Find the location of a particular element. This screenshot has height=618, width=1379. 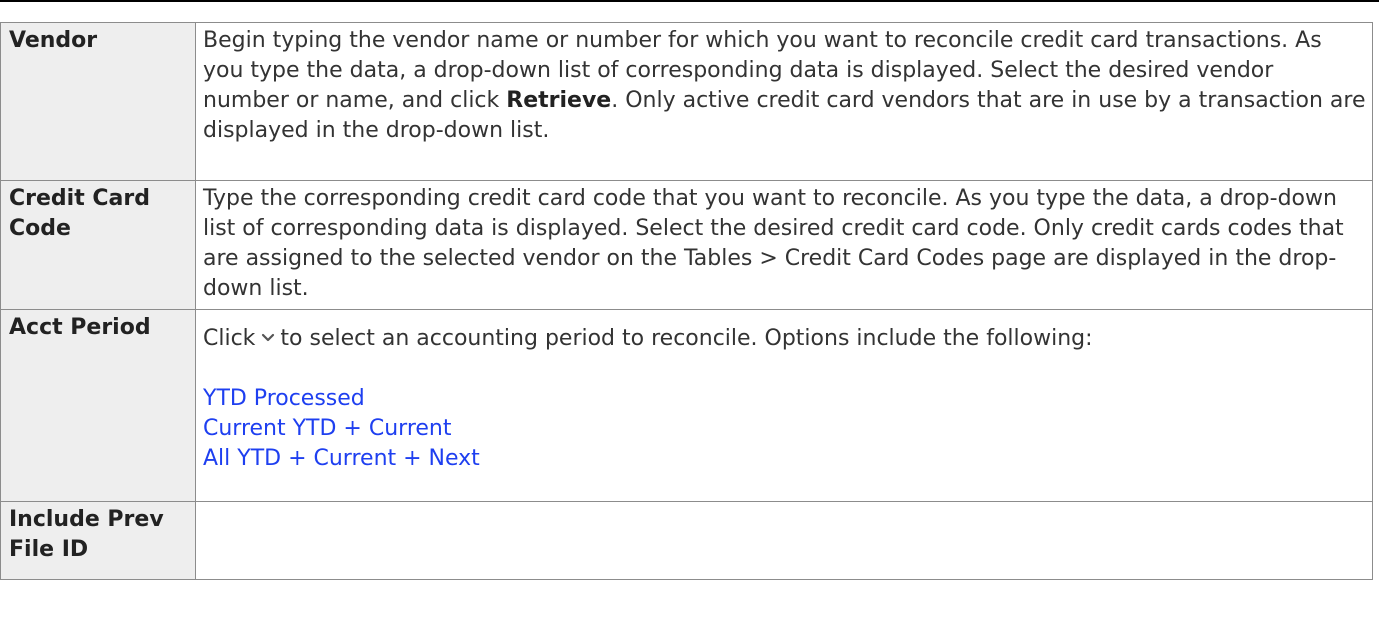

include-prev-file-id-description is located at coordinates (784, 540).